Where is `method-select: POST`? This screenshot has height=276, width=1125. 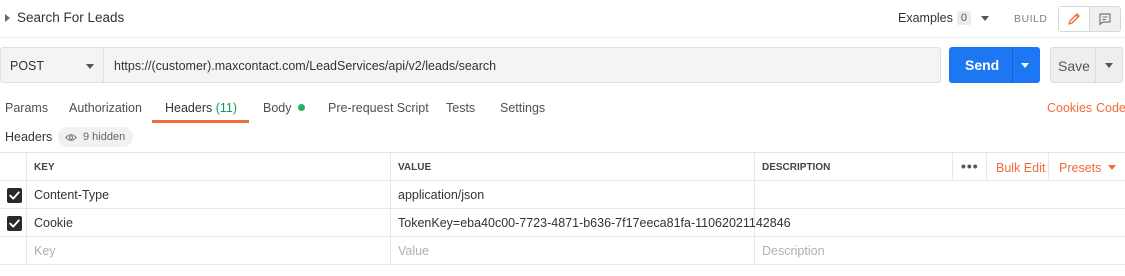 method-select: POST is located at coordinates (52, 65).